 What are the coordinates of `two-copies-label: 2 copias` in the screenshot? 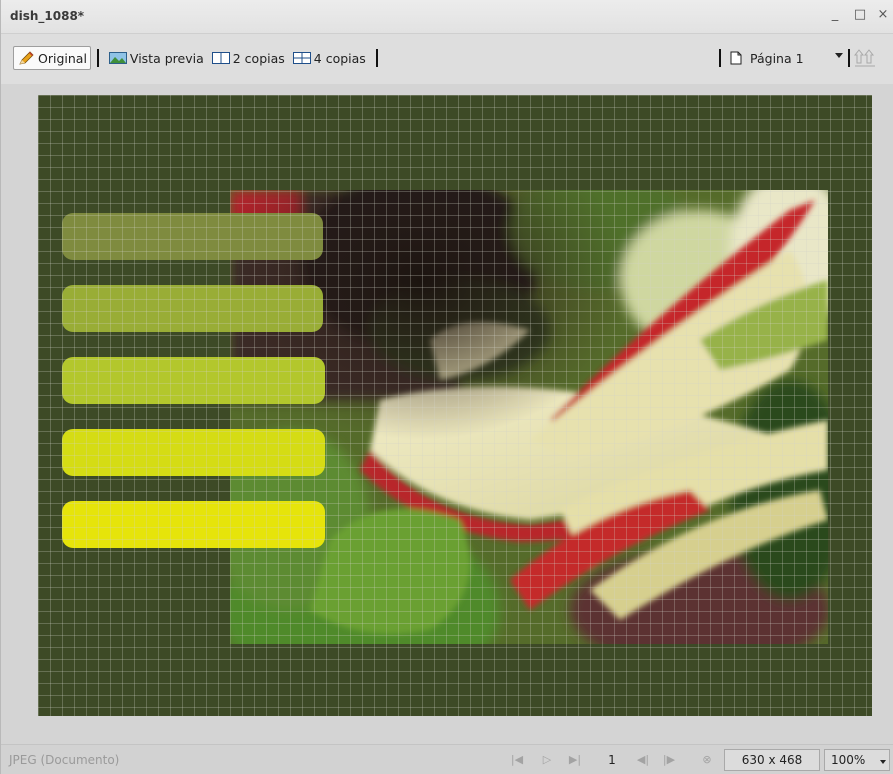 It's located at (258, 58).